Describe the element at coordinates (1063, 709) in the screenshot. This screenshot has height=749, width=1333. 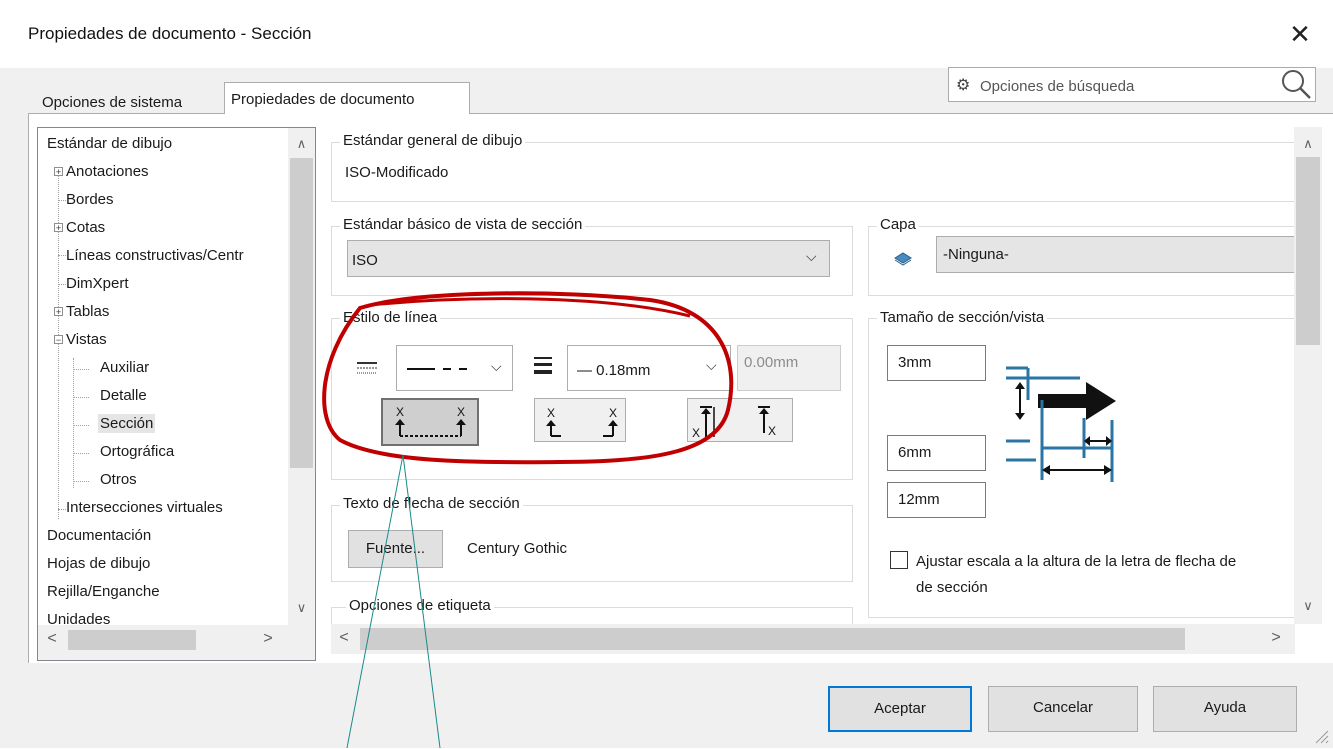
I see `cancel-button: Cancelar` at that location.